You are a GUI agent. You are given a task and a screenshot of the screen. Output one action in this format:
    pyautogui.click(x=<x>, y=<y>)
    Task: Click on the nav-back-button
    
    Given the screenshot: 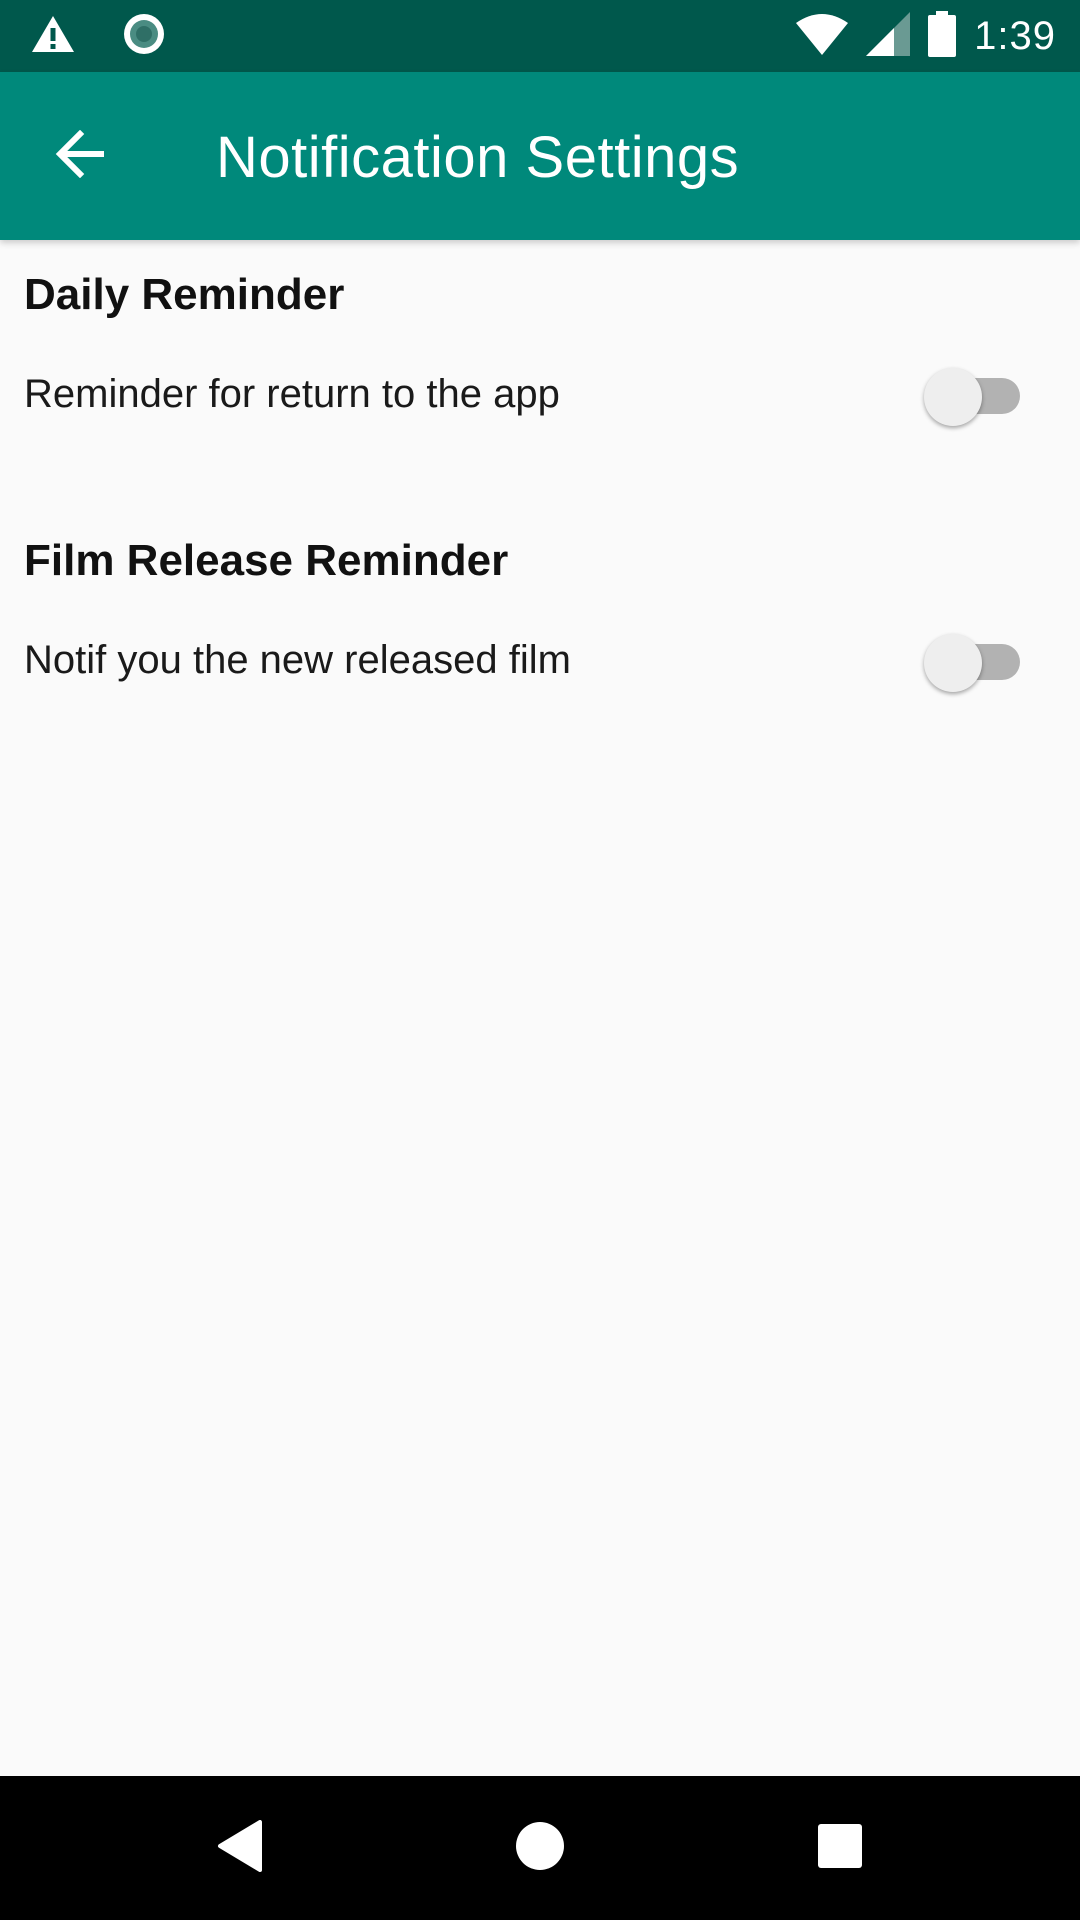 What is the action you would take?
    pyautogui.click(x=240, y=1848)
    